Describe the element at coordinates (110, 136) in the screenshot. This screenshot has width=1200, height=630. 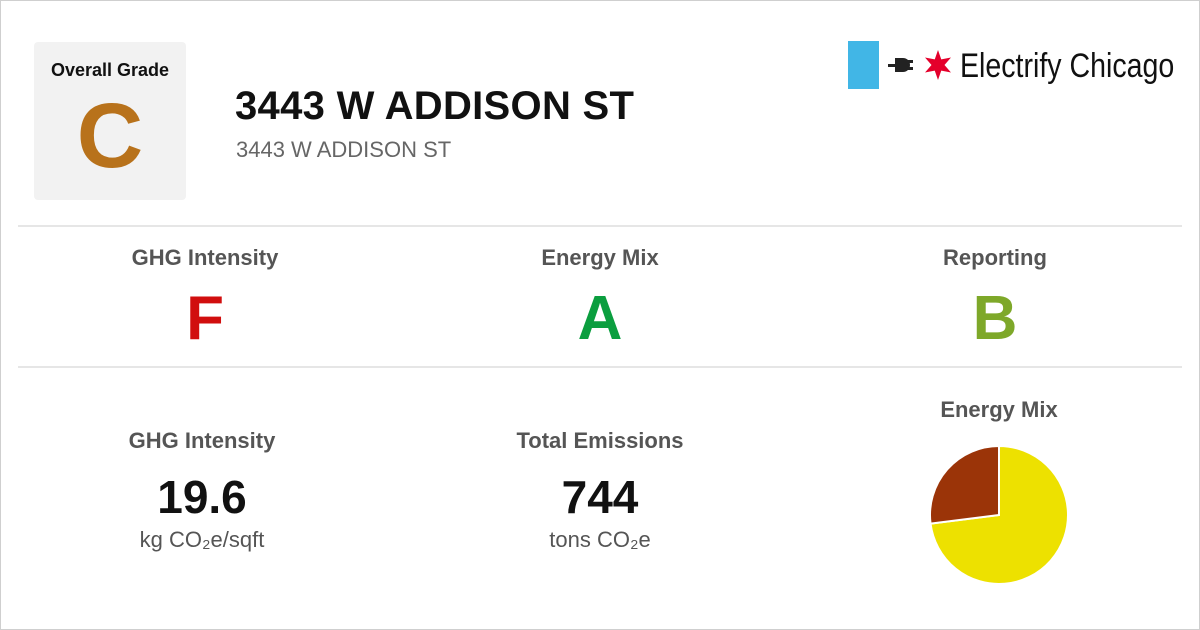
I see `overall-grade-letter: C` at that location.